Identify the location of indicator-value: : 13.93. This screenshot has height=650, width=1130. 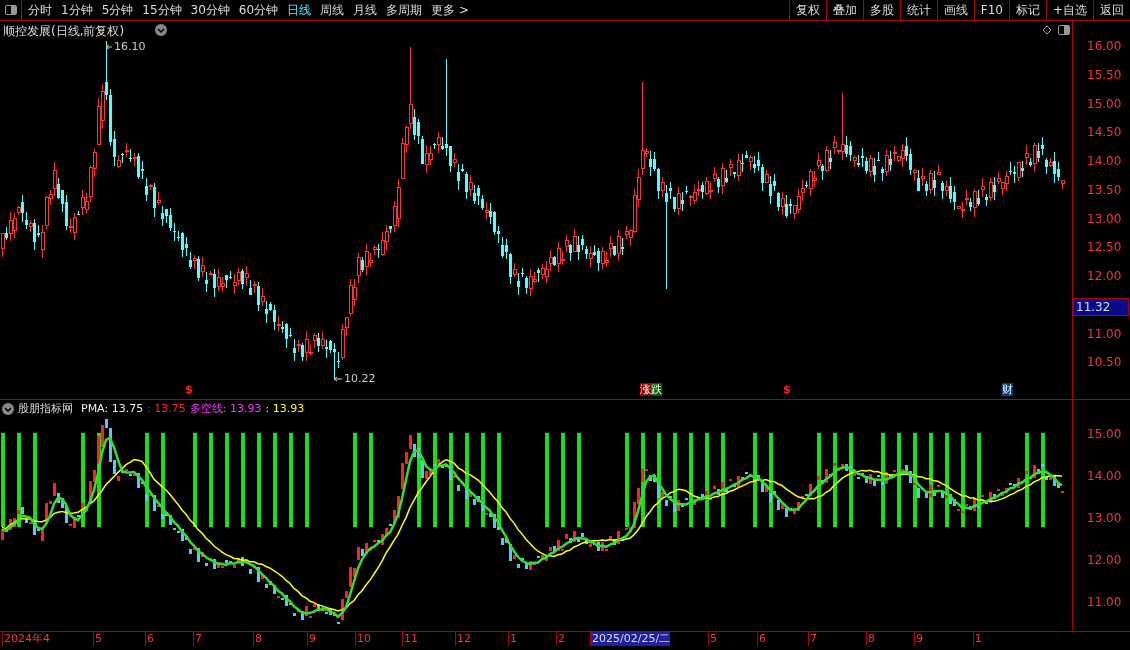
(285, 408).